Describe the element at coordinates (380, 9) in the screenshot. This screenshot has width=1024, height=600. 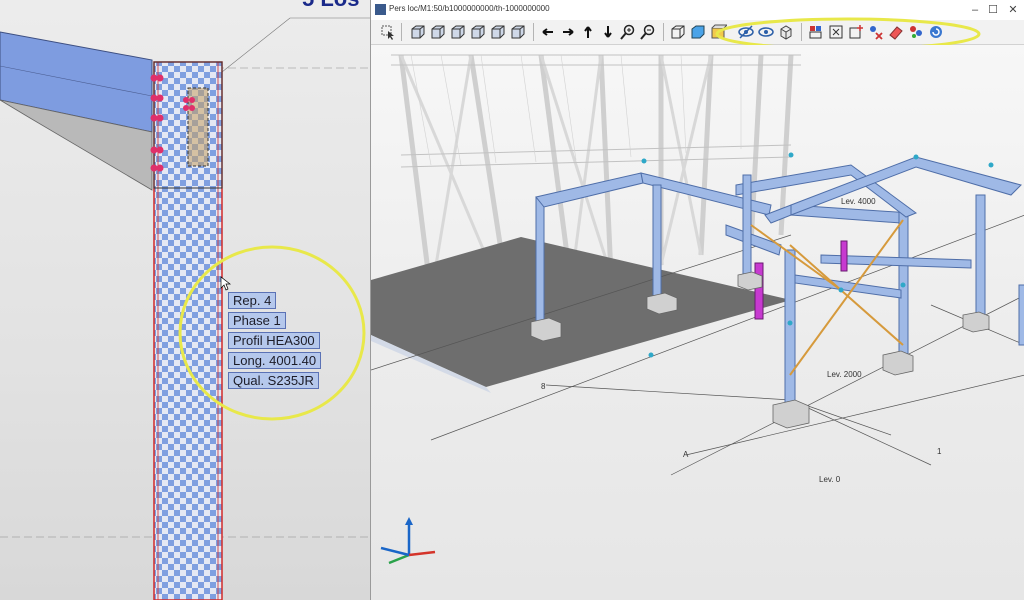
I see `app-icon` at that location.